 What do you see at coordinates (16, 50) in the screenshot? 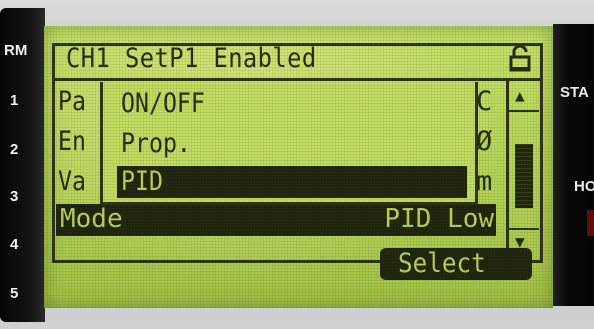
I see `side-label-rm: RM` at bounding box center [16, 50].